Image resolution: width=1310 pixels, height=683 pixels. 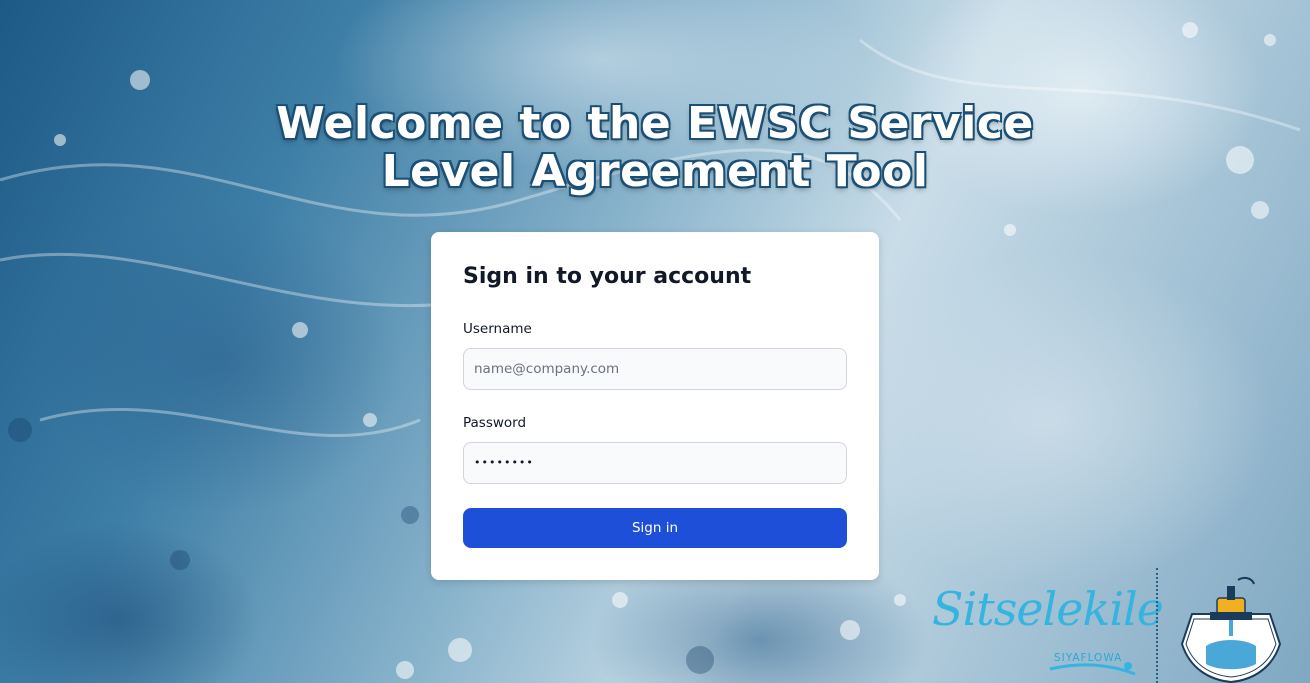 What do you see at coordinates (1092, 669) in the screenshot?
I see `water-swoosh-icon` at bounding box center [1092, 669].